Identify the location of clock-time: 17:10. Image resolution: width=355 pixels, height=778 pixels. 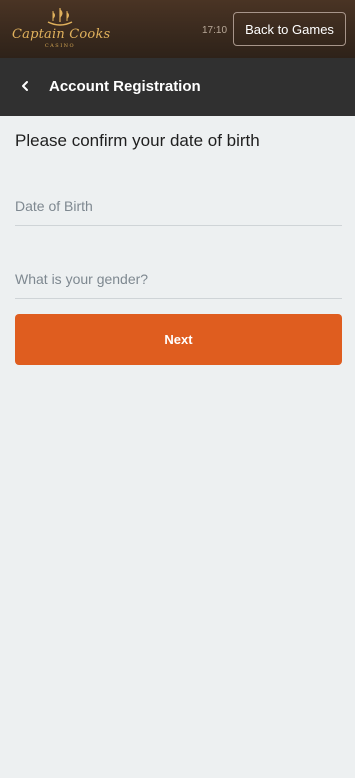
(215, 30).